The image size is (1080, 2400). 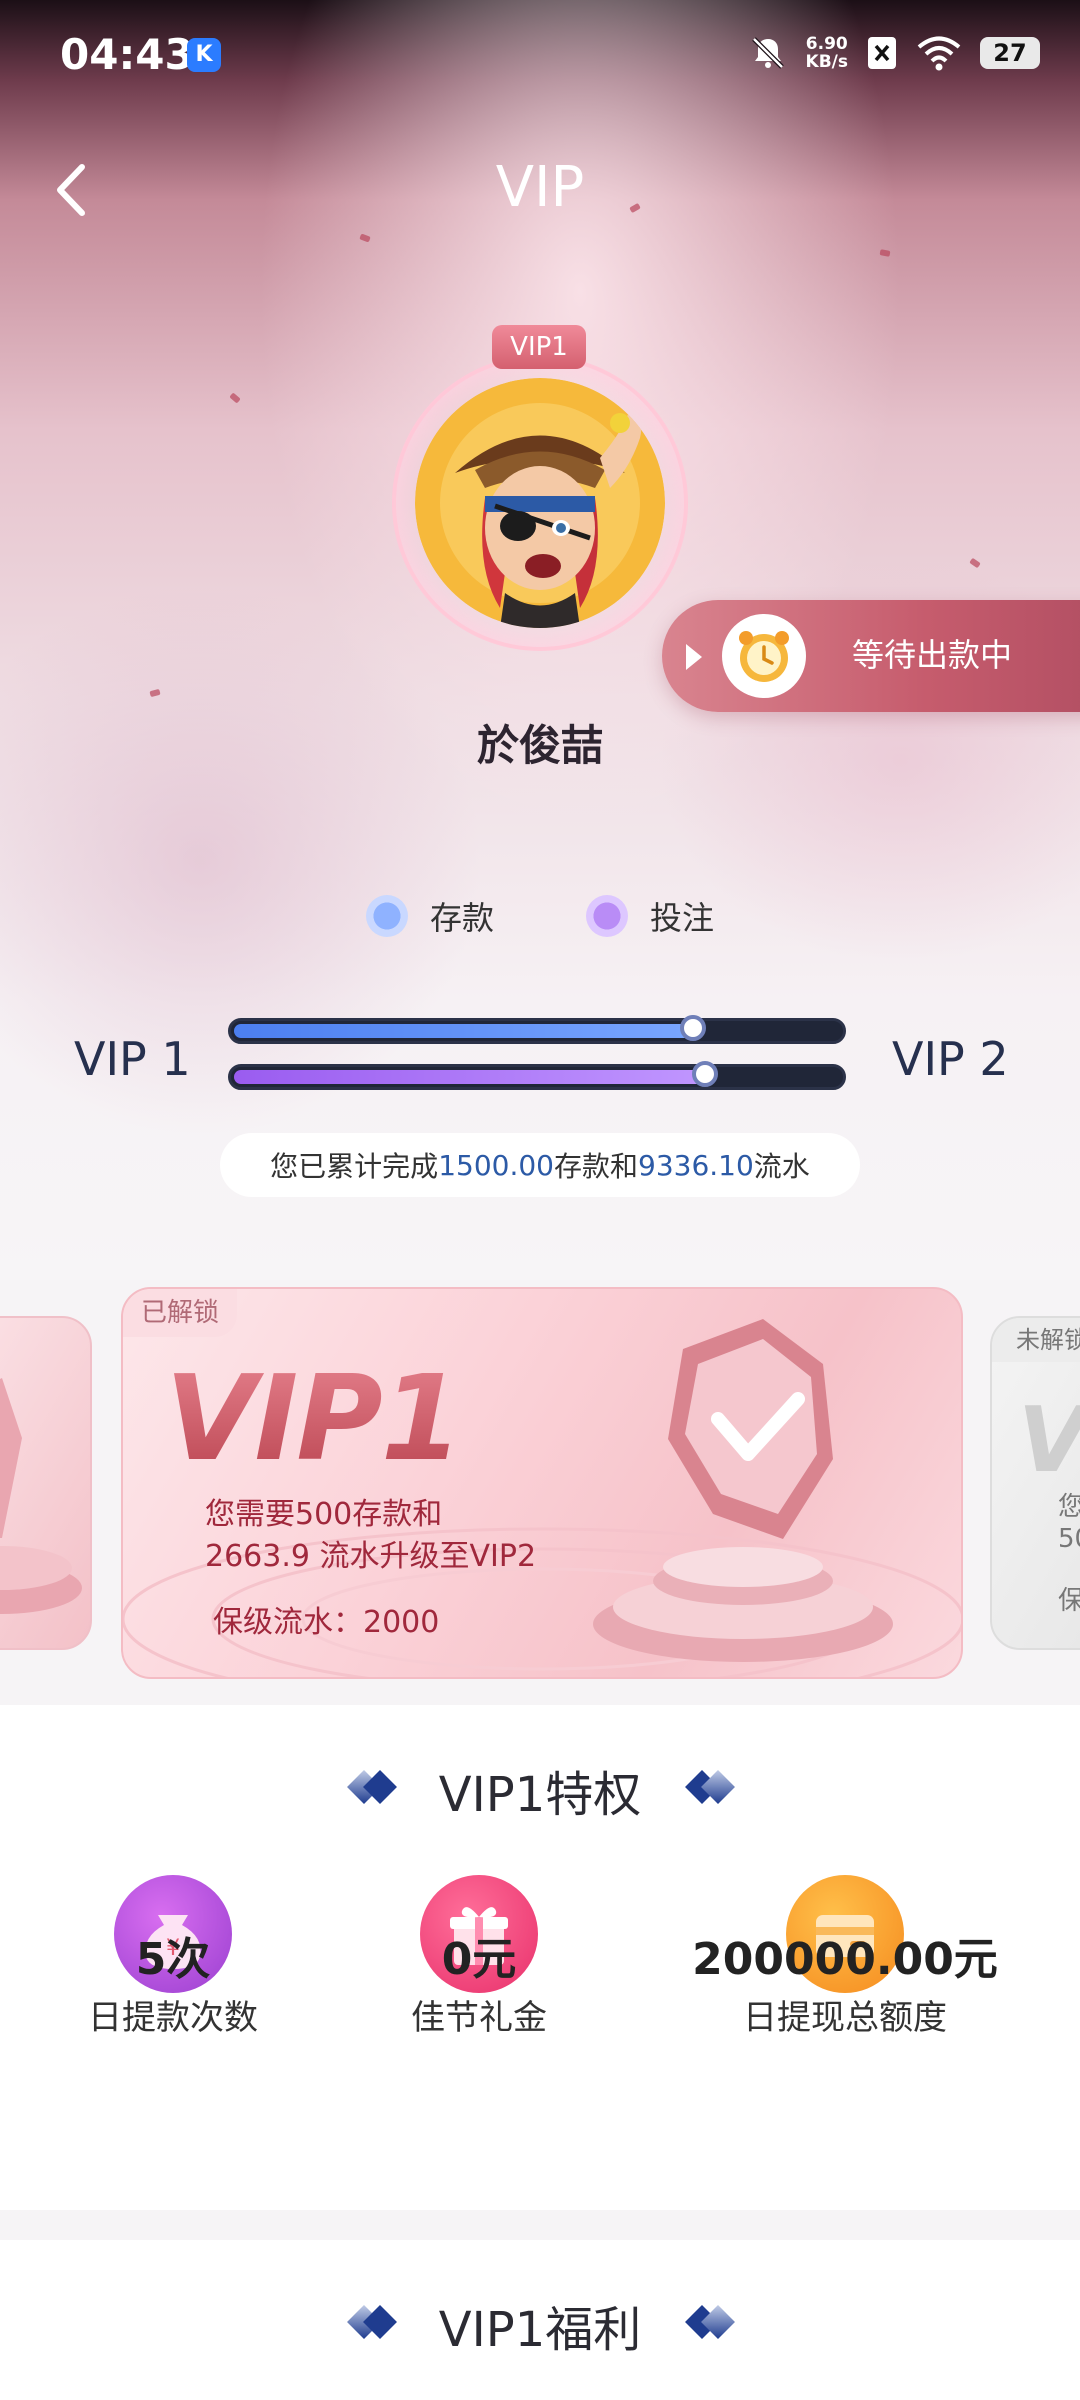 What do you see at coordinates (767, 53) in the screenshot?
I see `bell-muted-icon` at bounding box center [767, 53].